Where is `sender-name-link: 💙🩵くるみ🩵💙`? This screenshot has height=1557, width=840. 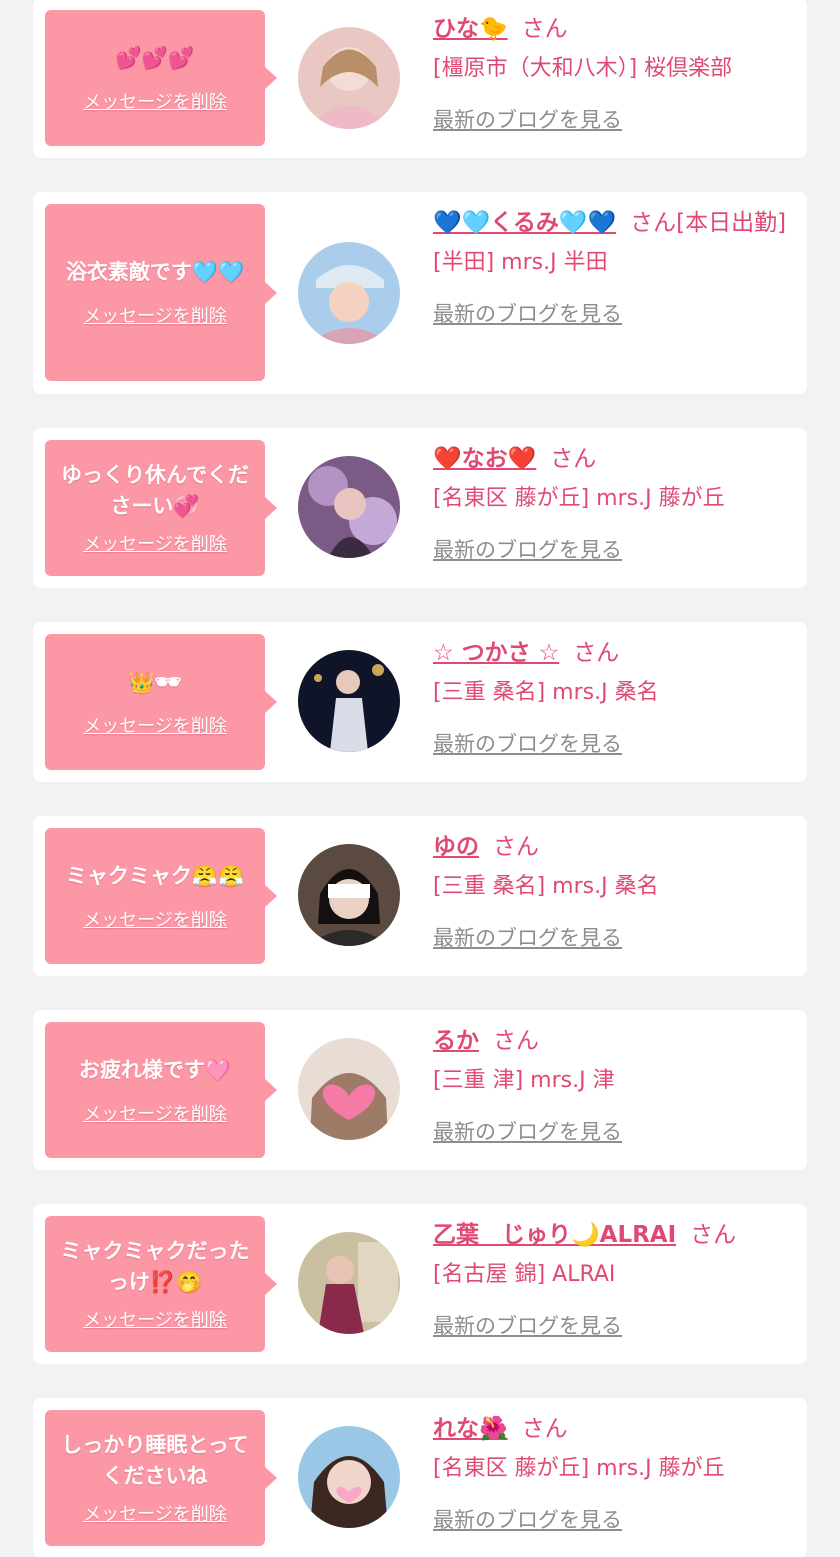 sender-name-link: 💙🩵くるみ🩵💙 is located at coordinates (524, 223).